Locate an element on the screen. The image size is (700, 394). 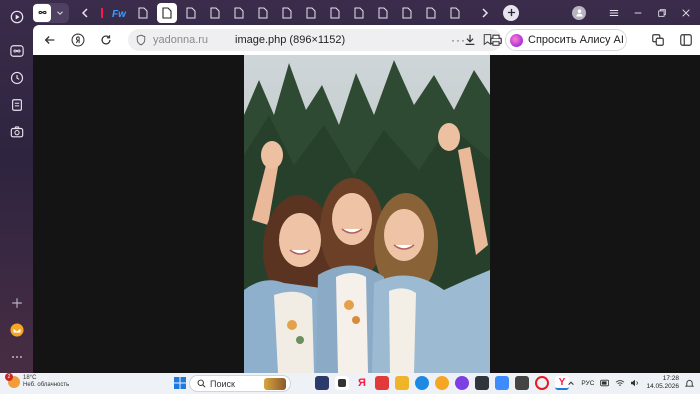
chrome-like-icon is located at coordinates (442, 383).